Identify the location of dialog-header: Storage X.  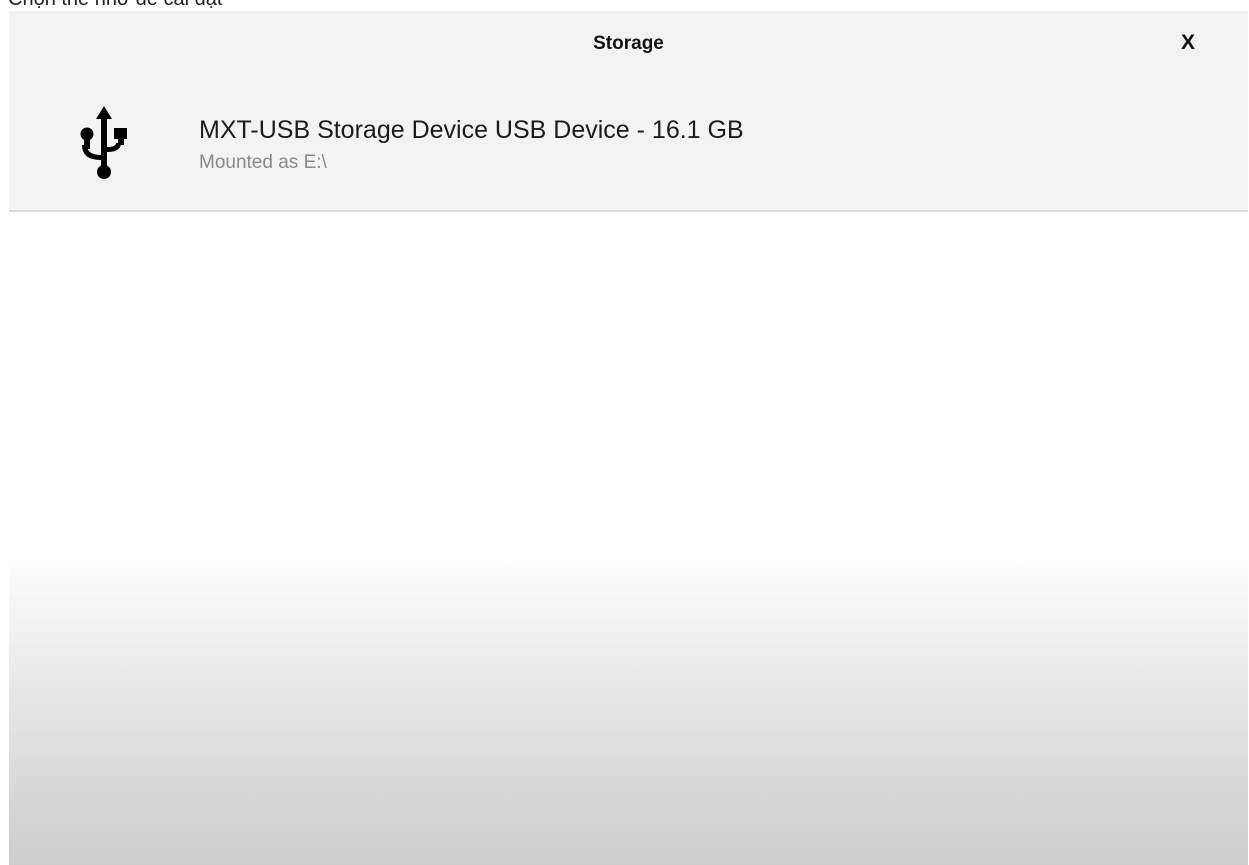
(628, 46).